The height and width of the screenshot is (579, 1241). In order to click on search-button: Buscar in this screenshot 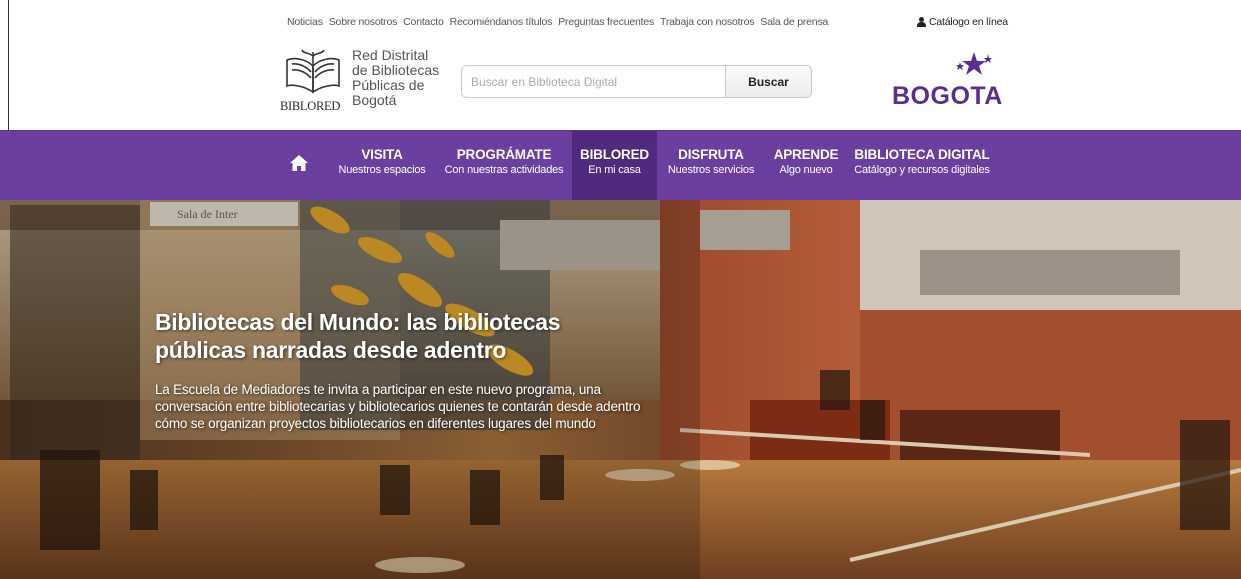, I will do `click(768, 81)`.